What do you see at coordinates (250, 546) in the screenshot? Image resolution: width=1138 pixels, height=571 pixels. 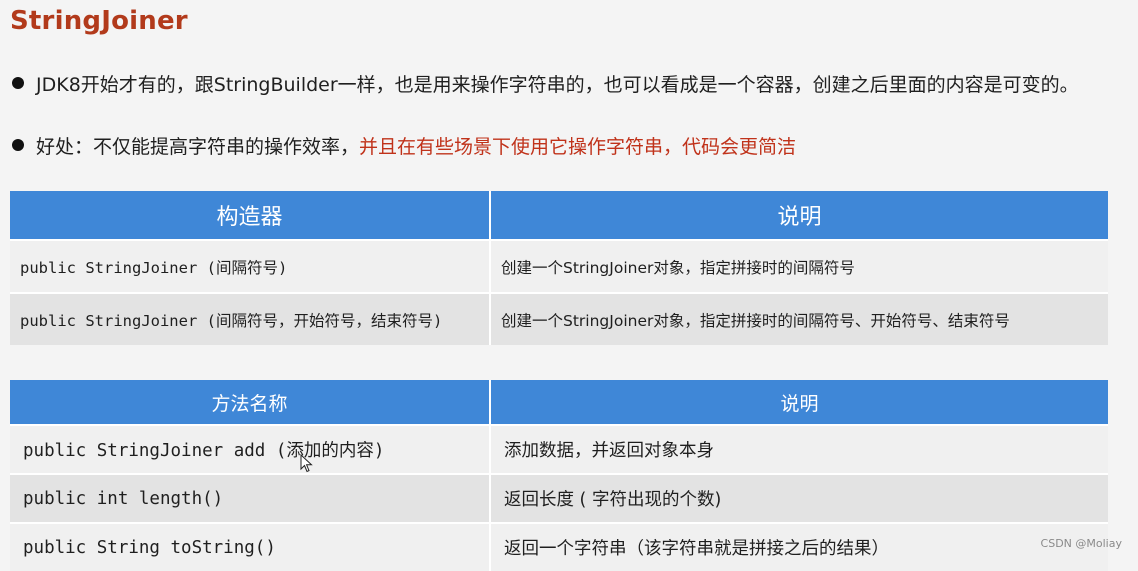 I see `method-signature: public String toString()` at bounding box center [250, 546].